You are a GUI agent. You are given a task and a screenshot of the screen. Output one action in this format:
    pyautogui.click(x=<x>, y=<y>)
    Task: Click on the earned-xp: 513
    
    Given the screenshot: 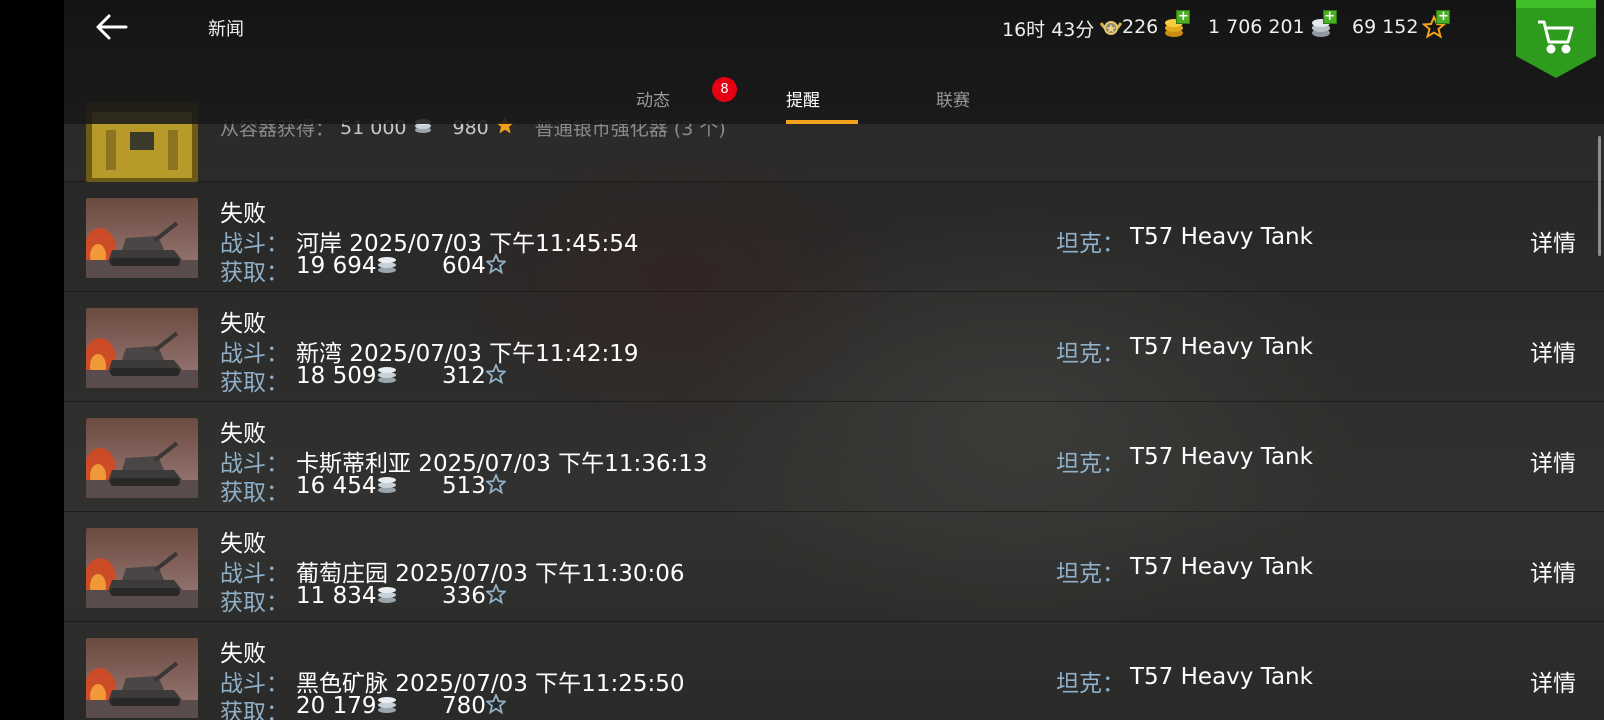 What is the action you would take?
    pyautogui.click(x=475, y=486)
    